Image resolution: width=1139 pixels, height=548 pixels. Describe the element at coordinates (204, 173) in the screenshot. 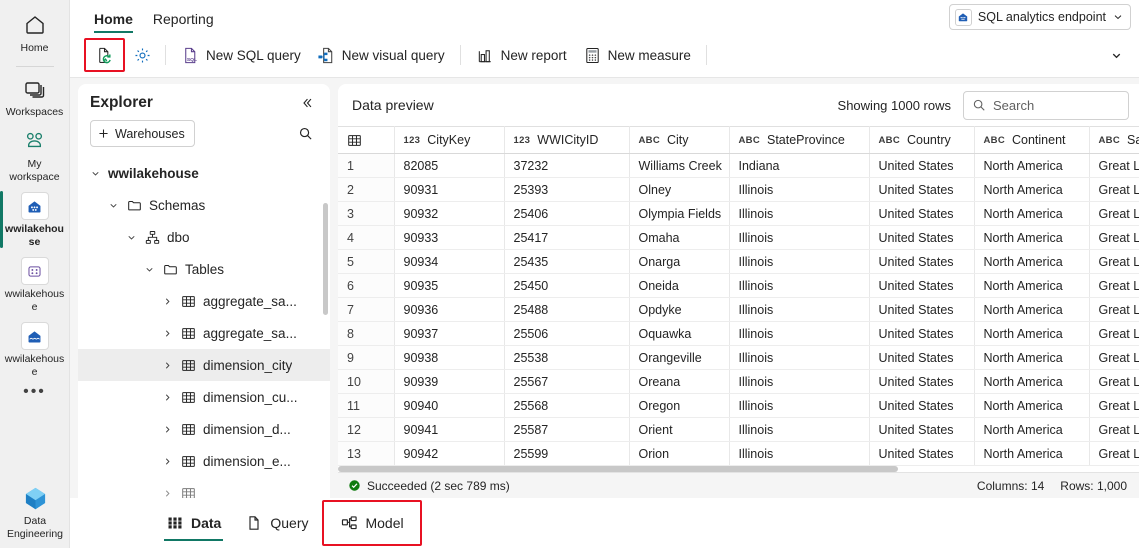

I see `tree-node-wwilakehouse: wwilakehouse` at that location.